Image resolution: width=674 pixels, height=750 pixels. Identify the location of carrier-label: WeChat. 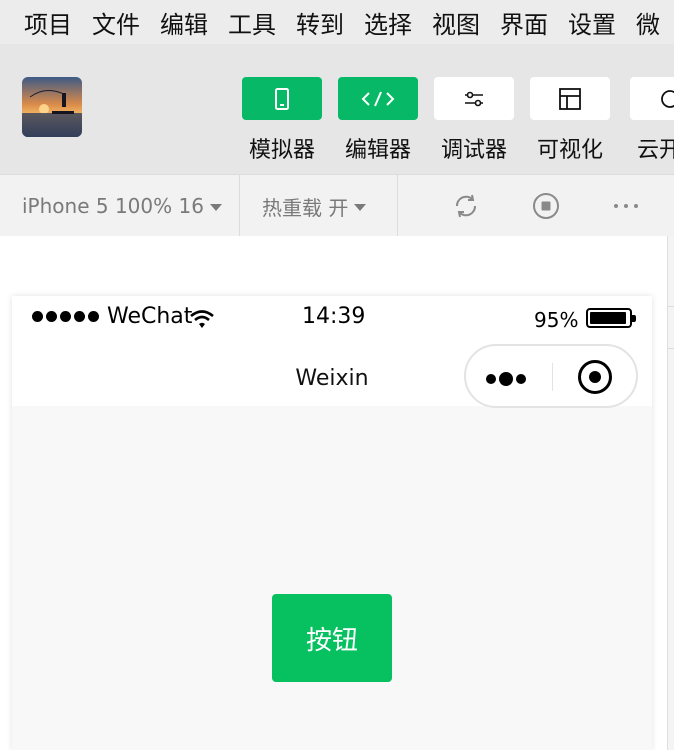
(150, 316).